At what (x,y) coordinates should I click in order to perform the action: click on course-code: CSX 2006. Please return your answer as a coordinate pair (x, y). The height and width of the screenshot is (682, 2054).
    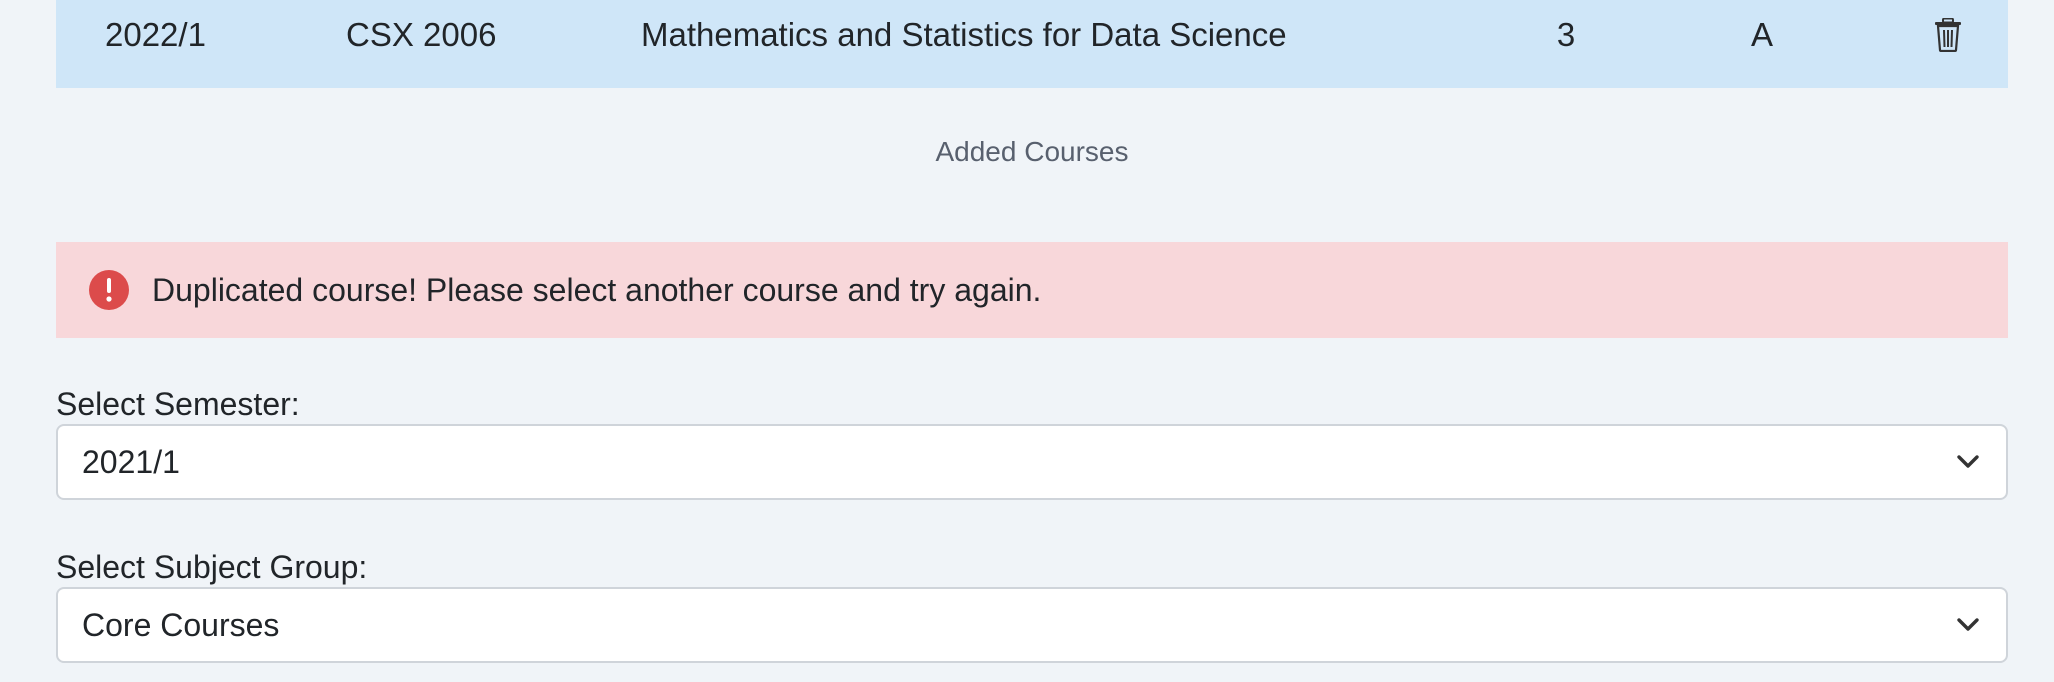
    Looking at the image, I should click on (421, 34).